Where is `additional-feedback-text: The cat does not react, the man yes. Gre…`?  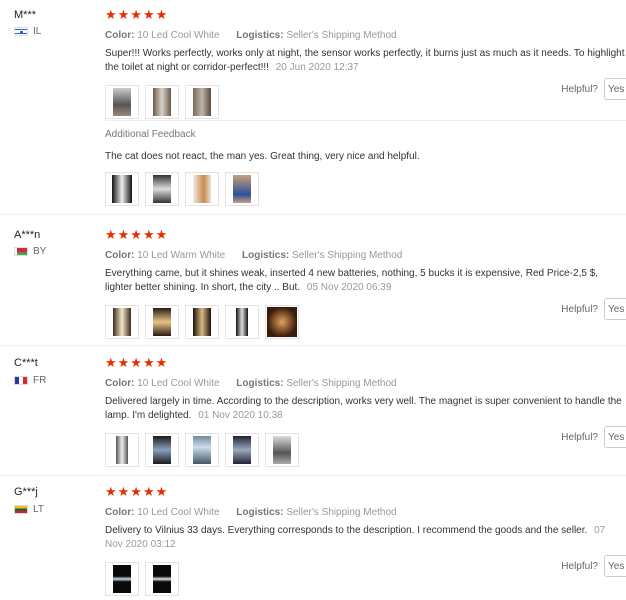 additional-feedback-text: The cat does not react, the man yes. Gre… is located at coordinates (262, 156).